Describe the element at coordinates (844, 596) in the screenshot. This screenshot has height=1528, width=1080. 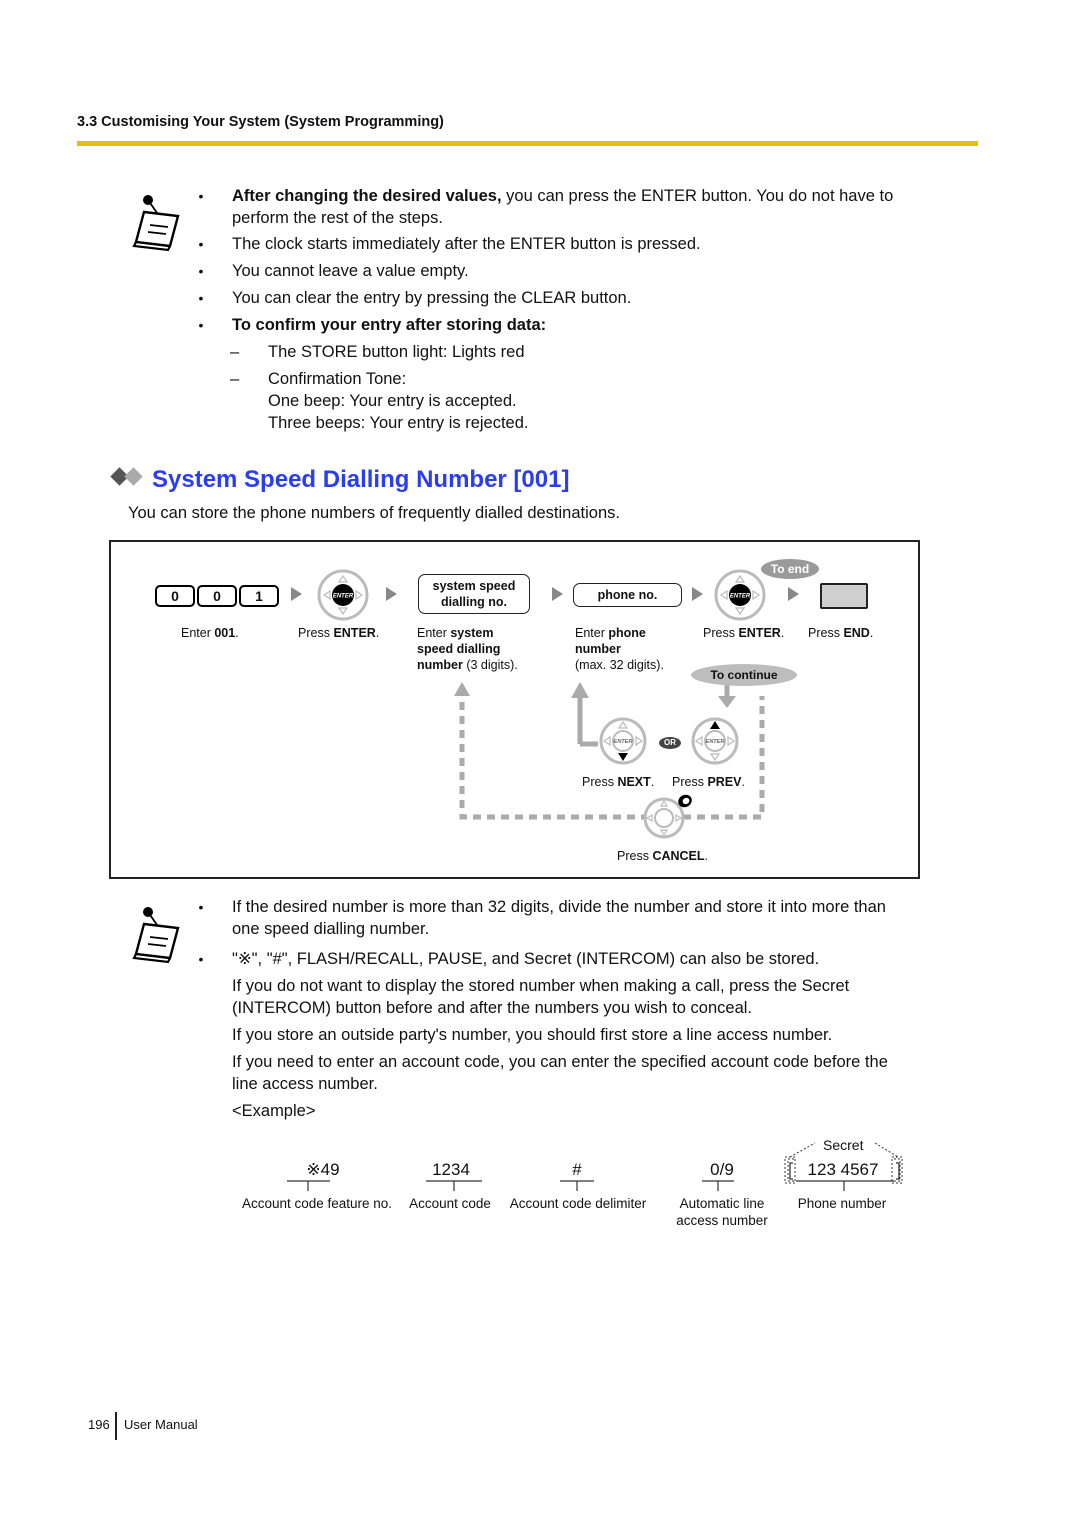
I see `end-button-icon` at that location.